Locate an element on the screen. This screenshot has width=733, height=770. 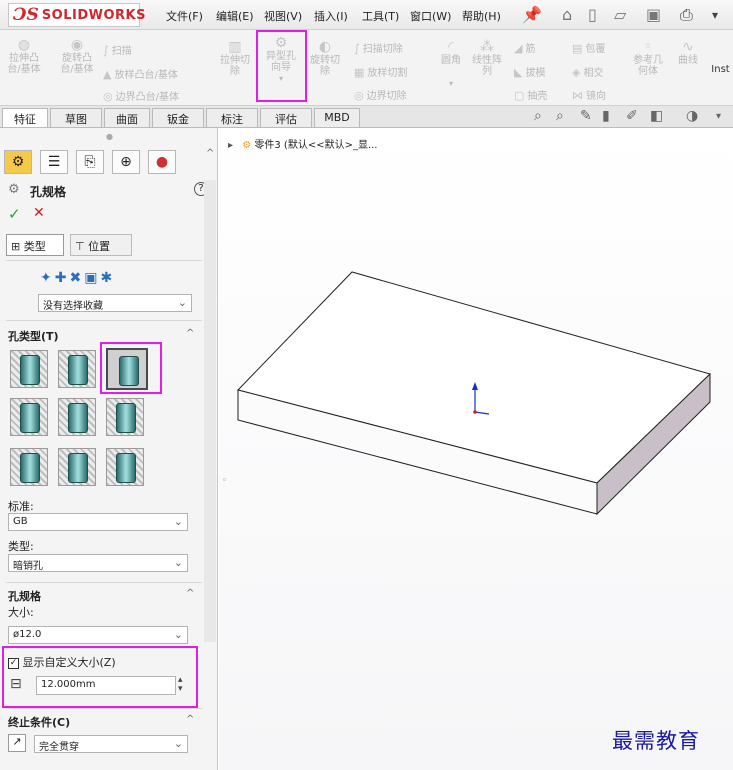
size-select: ø12.0 ⌄ is located at coordinates (98, 635).